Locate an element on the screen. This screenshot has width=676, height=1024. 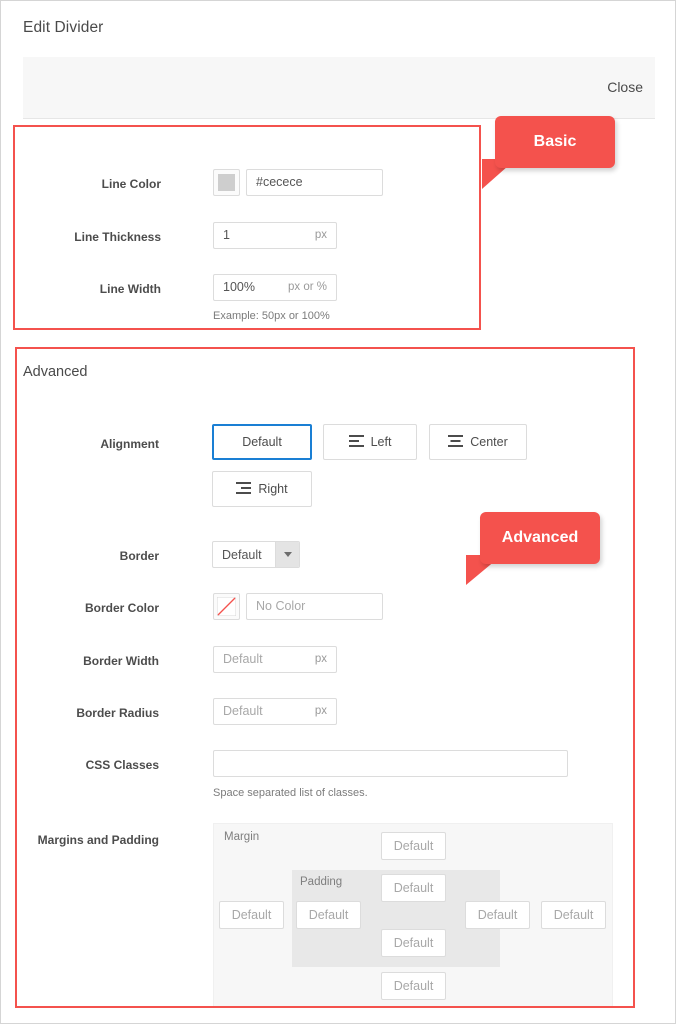
border-width-placeholder: Default is located at coordinates (243, 659).